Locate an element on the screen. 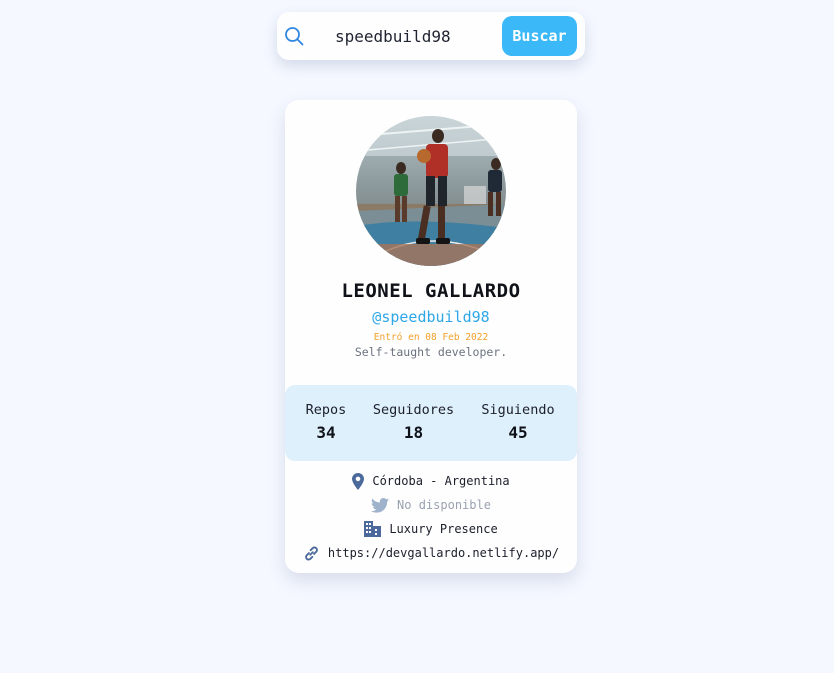 Image resolution: width=834 pixels, height=673 pixels. search-icon is located at coordinates (294, 36).